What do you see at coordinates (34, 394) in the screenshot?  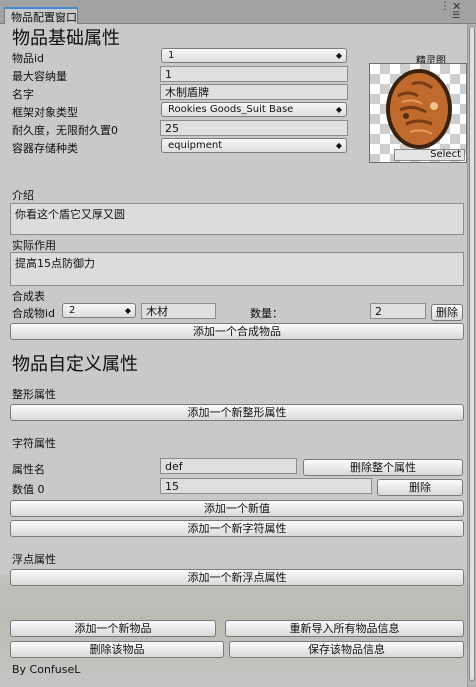 I see `int-section-label: 整形属性` at bounding box center [34, 394].